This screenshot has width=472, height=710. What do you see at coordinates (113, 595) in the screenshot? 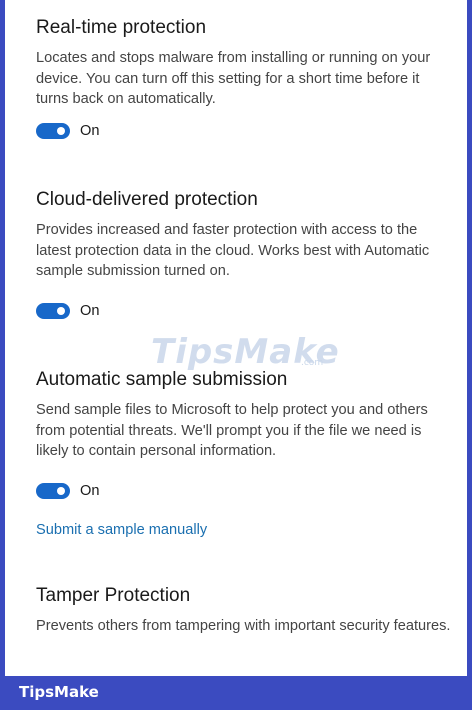
I see `section-title: Tamper Protection` at bounding box center [113, 595].